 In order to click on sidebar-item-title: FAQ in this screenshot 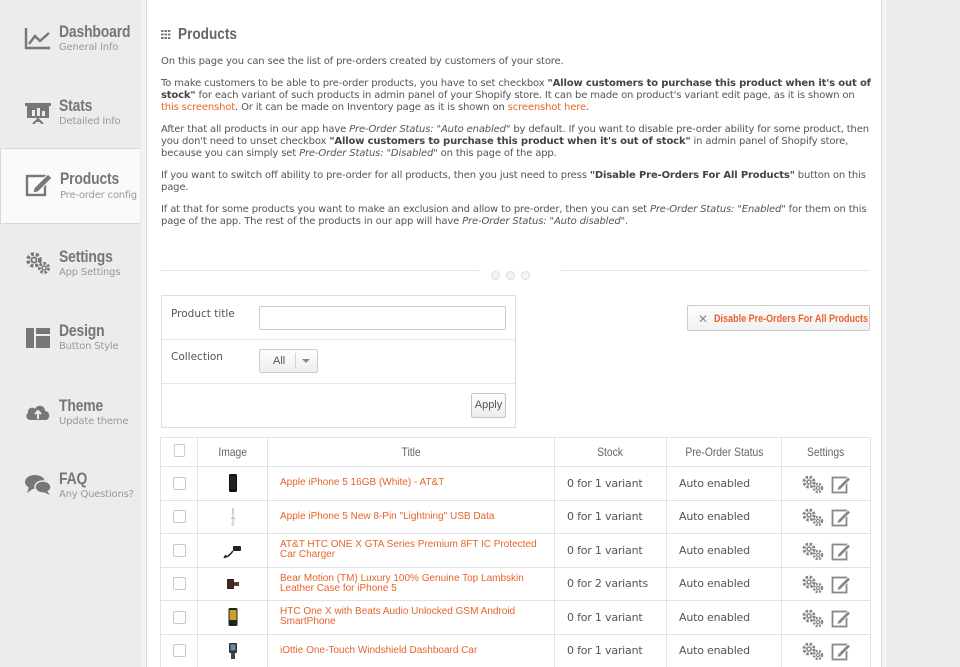, I will do `click(73, 478)`.